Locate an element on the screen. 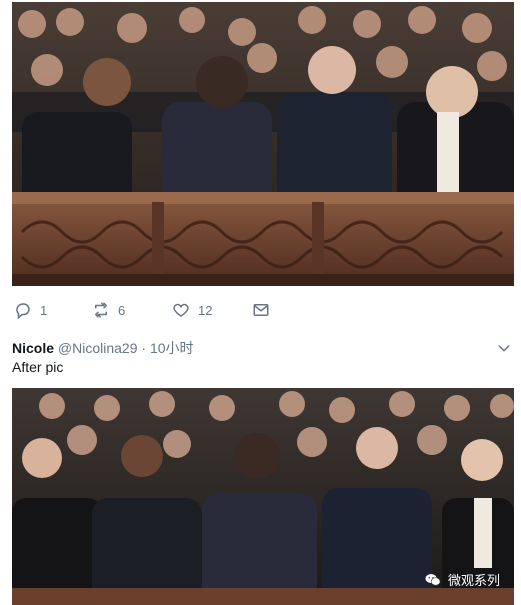 The image size is (521, 605). wechat-icon is located at coordinates (433, 579).